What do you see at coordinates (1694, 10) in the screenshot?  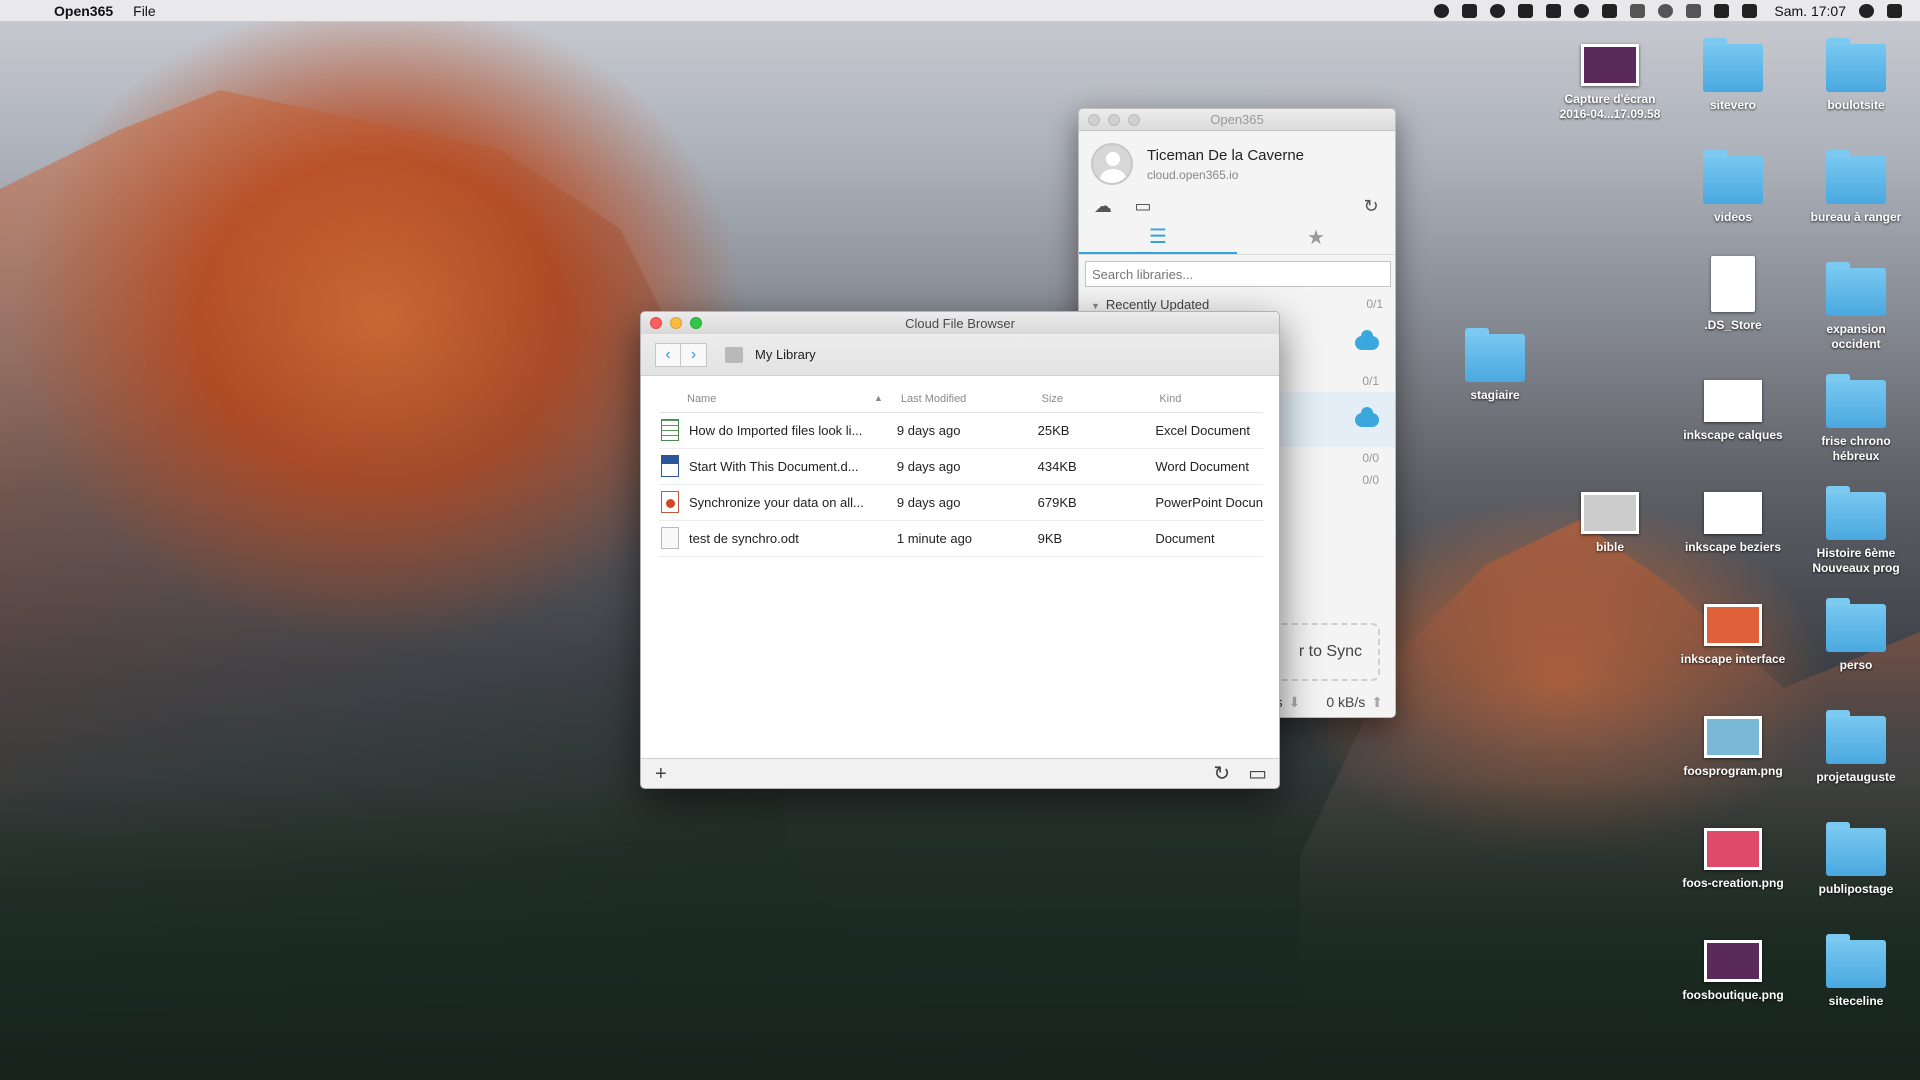 I see `bluetooth-icon` at bounding box center [1694, 10].